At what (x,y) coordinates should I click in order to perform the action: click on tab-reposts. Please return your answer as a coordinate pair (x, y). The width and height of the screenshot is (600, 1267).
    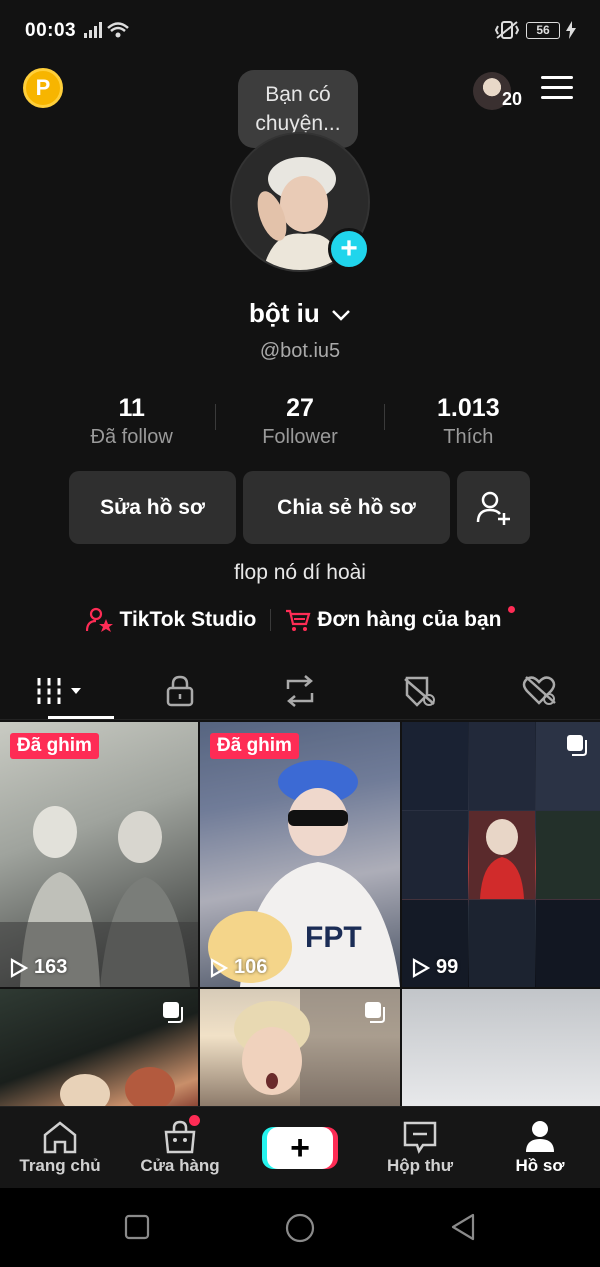
    Looking at the image, I should click on (300, 690).